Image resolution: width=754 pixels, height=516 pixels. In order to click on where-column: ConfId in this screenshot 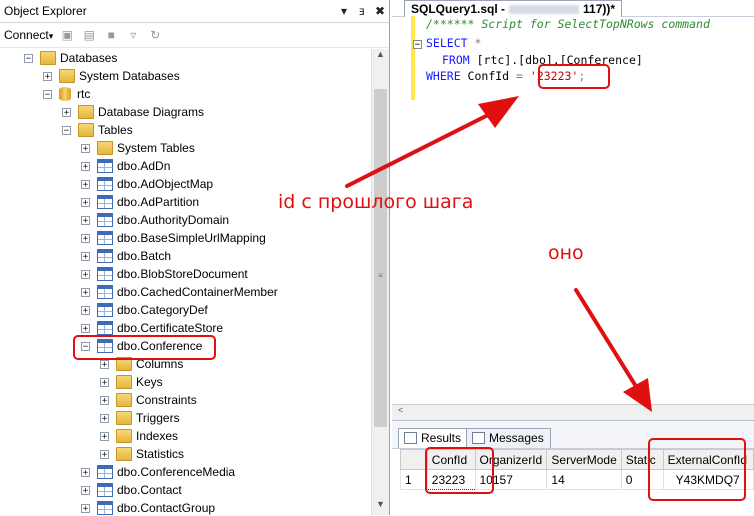, I will do `click(488, 76)`.